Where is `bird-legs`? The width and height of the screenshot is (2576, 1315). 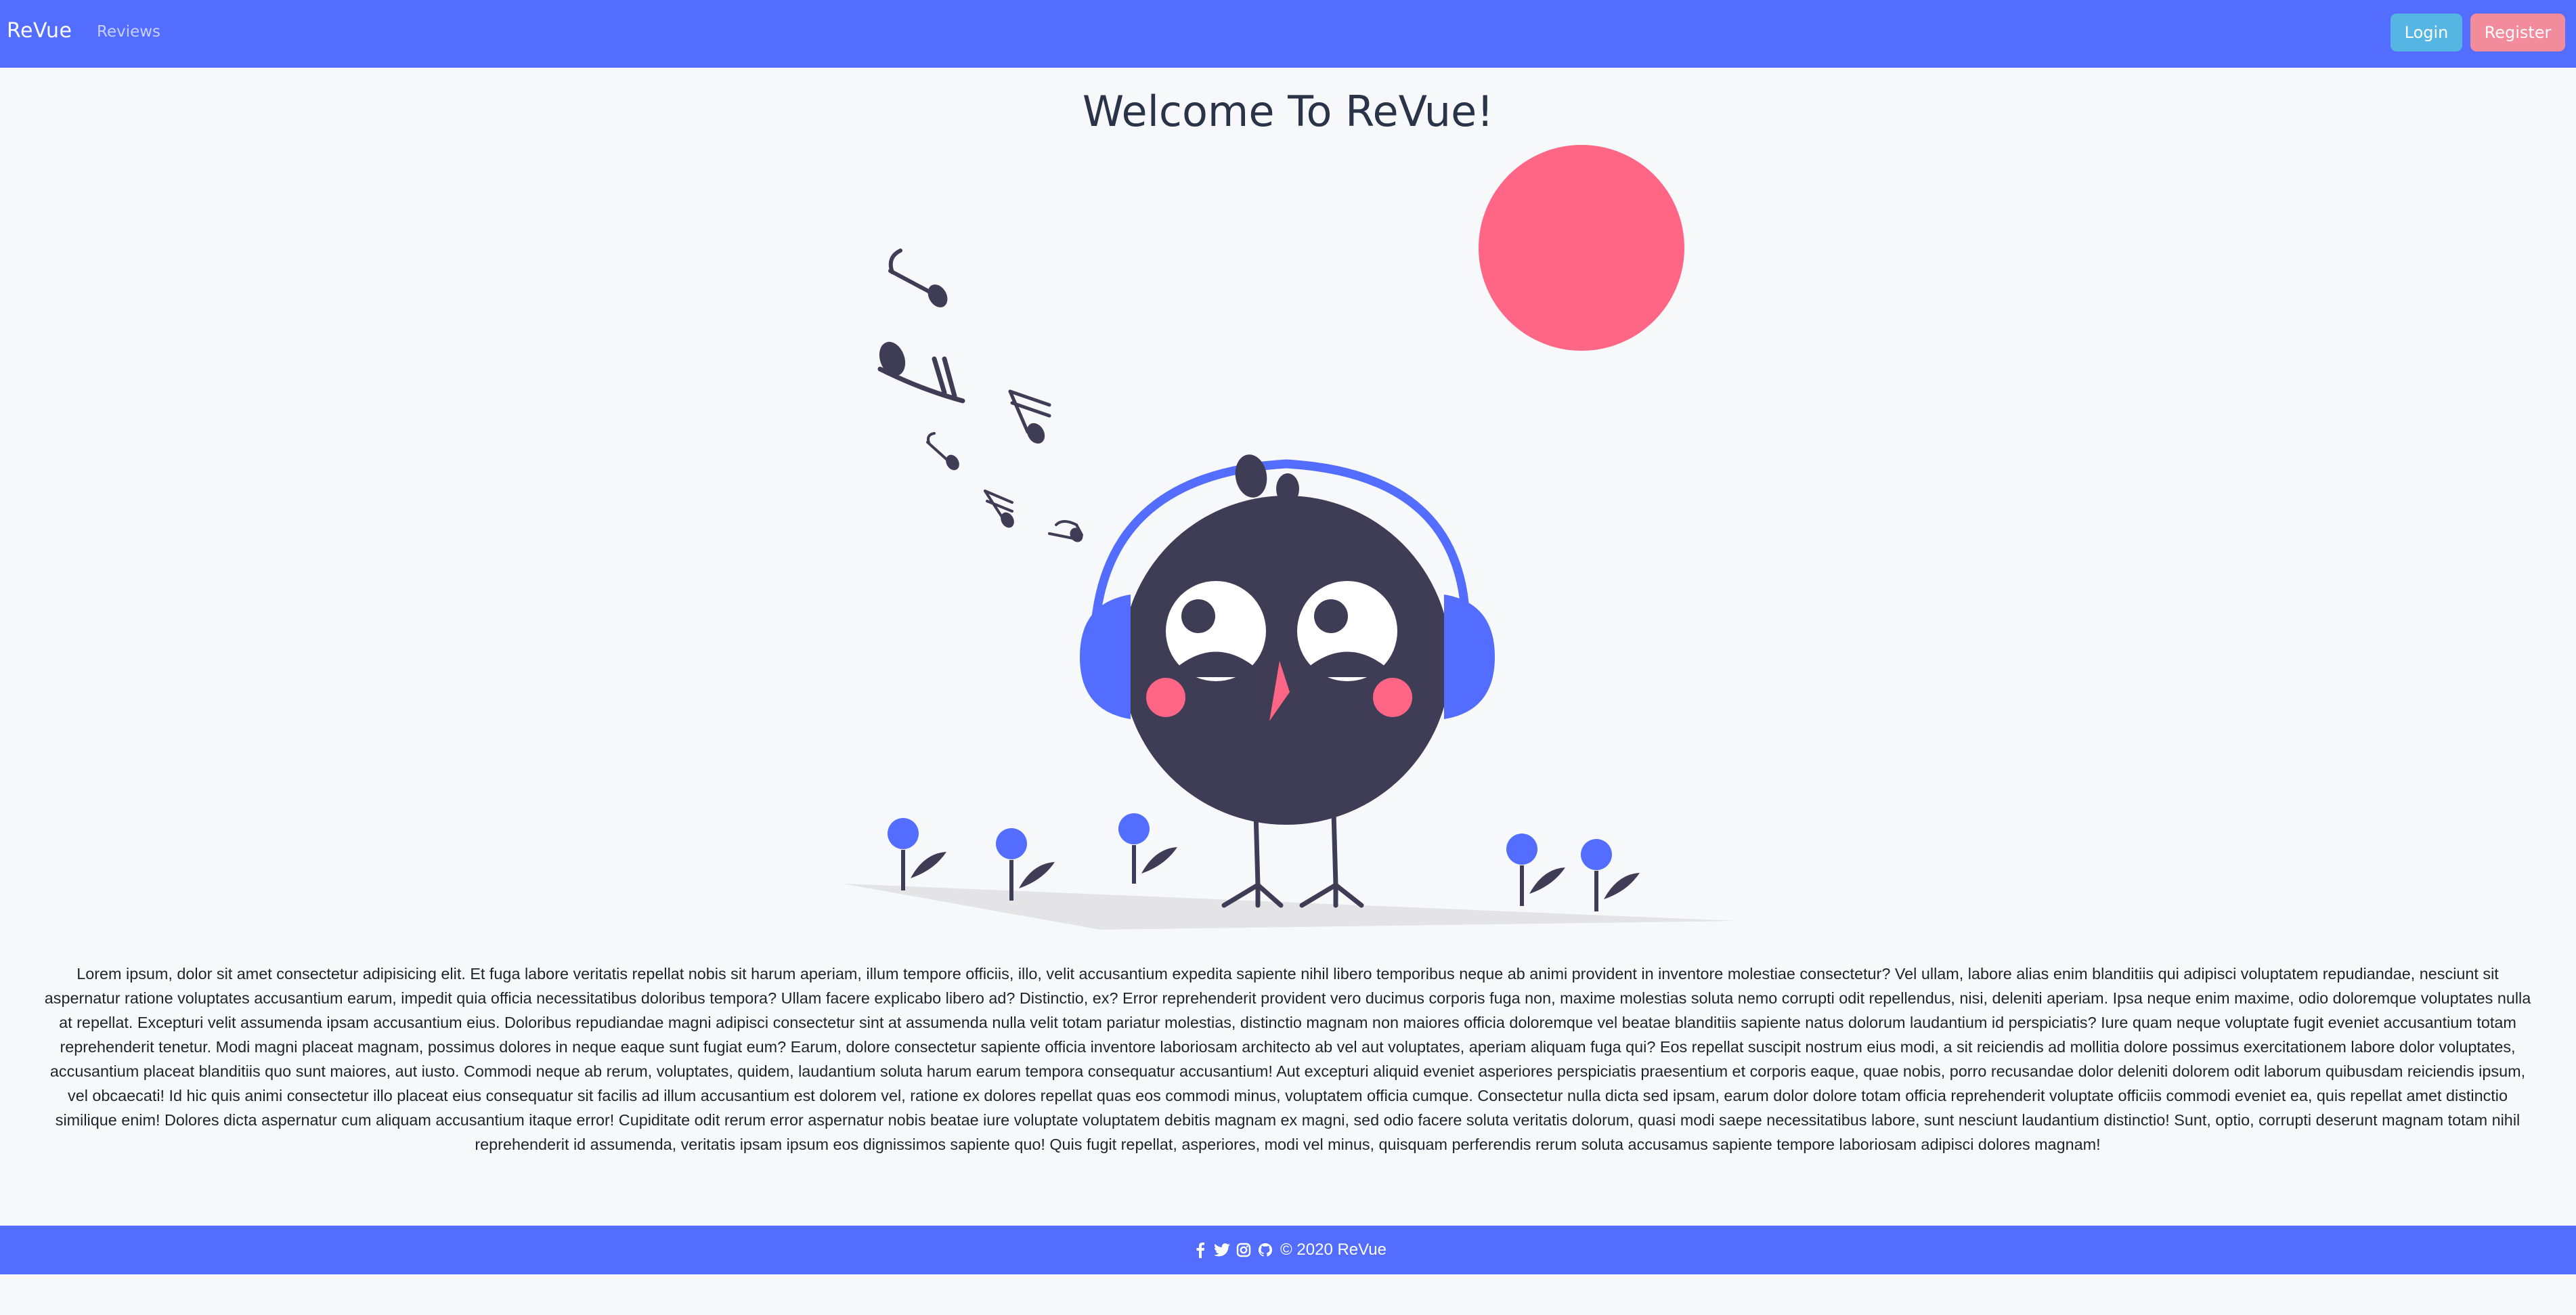
bird-legs is located at coordinates (1292, 859).